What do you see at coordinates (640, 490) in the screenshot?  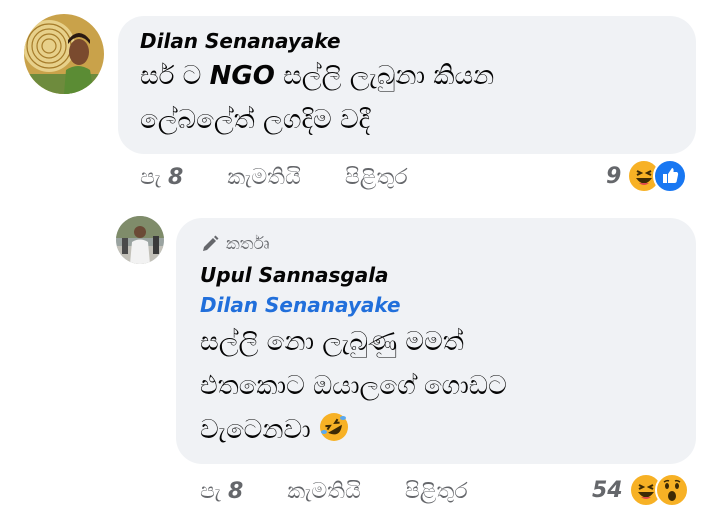 I see `reply-reactions: 54` at bounding box center [640, 490].